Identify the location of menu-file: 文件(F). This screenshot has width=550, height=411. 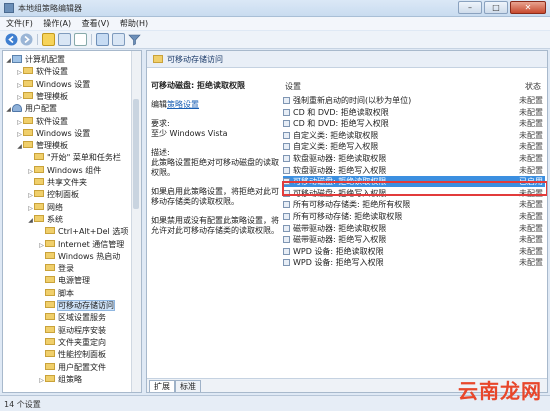
(19, 23).